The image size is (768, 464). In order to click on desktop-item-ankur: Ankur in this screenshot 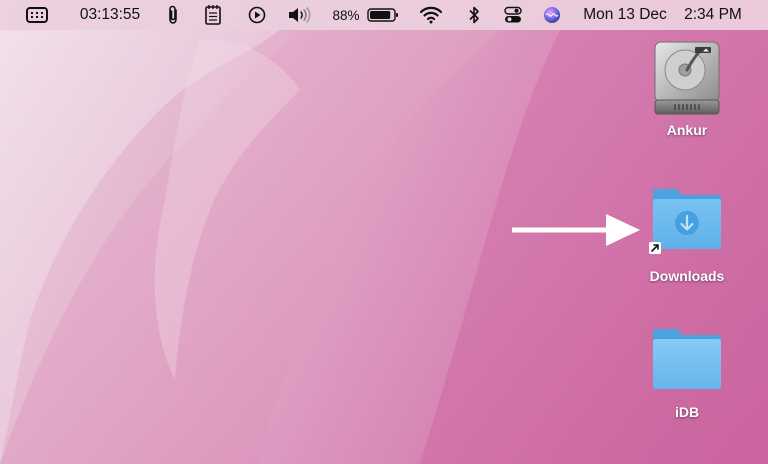, I will do `click(687, 89)`.